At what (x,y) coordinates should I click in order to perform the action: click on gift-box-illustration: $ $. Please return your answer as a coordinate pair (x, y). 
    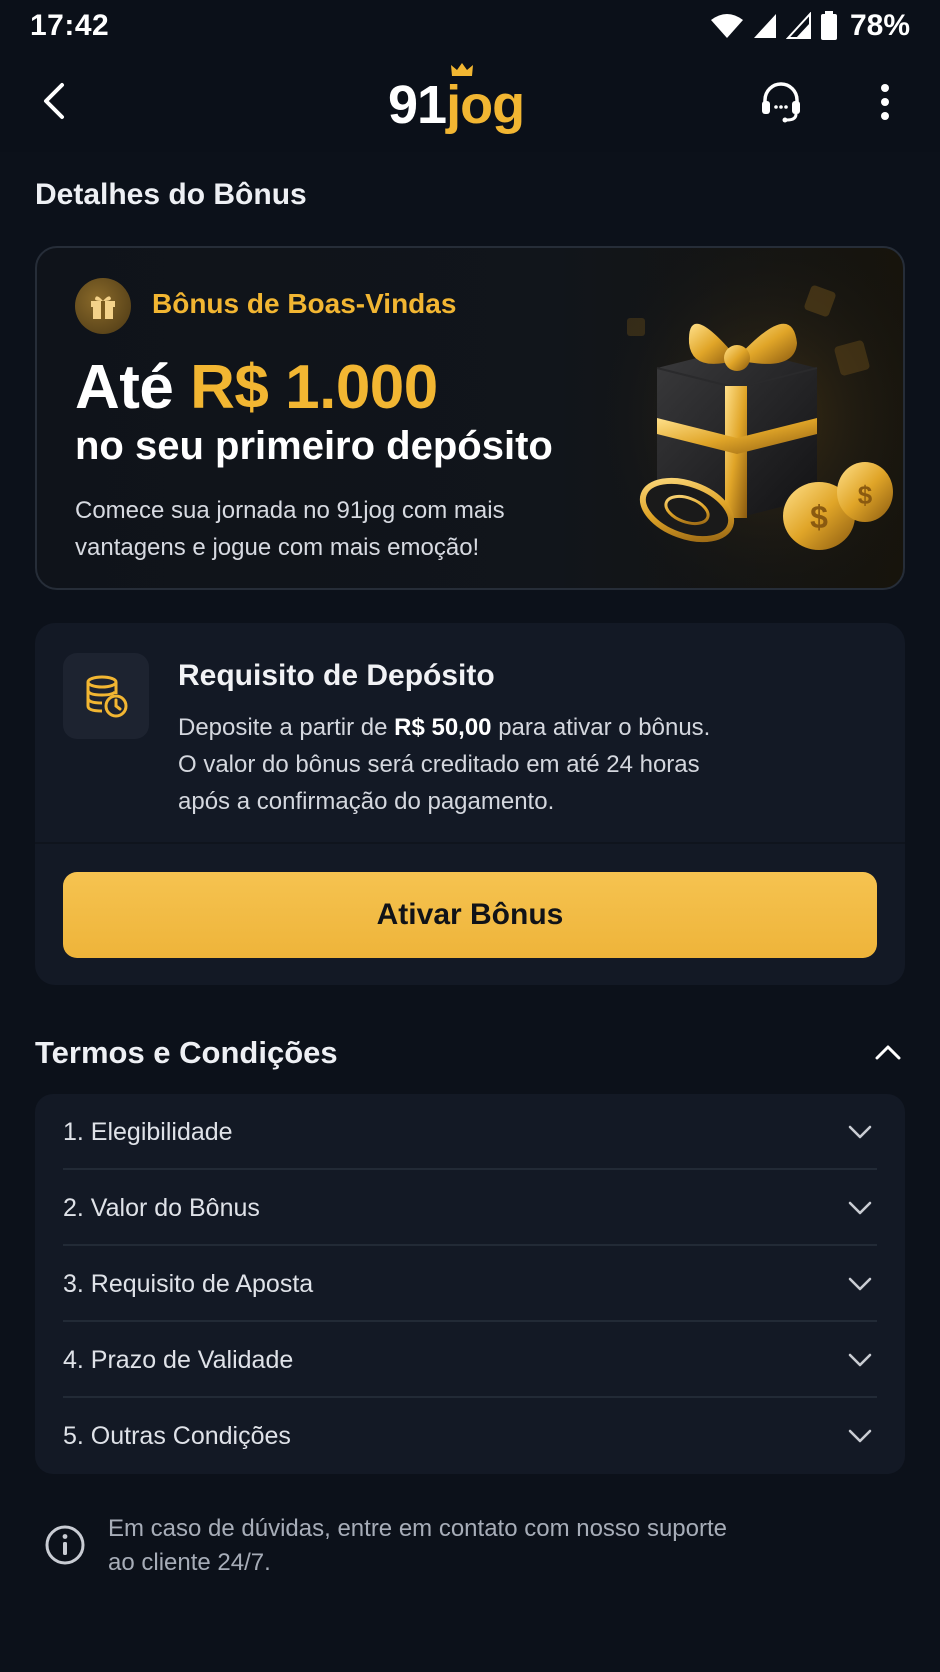
    Looking at the image, I should click on (750, 418).